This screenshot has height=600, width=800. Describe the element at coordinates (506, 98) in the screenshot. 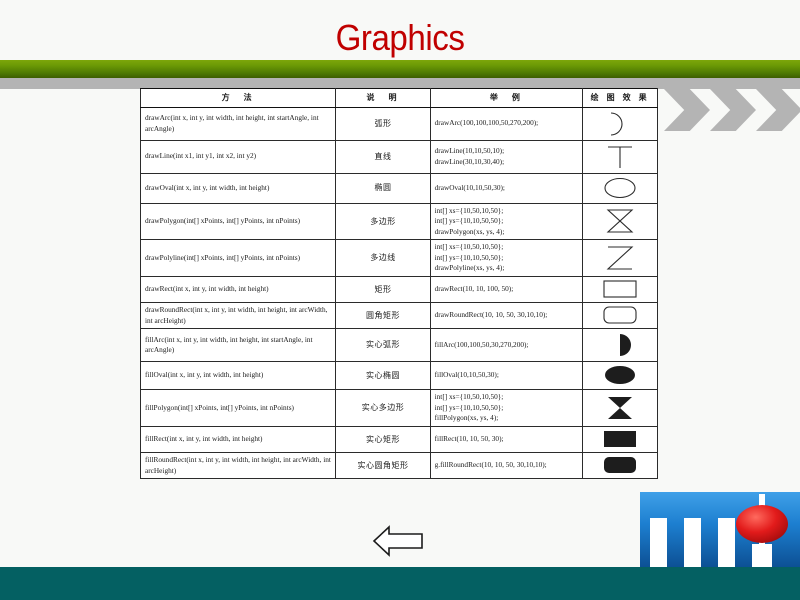

I see `column-header-example: 举 例` at that location.